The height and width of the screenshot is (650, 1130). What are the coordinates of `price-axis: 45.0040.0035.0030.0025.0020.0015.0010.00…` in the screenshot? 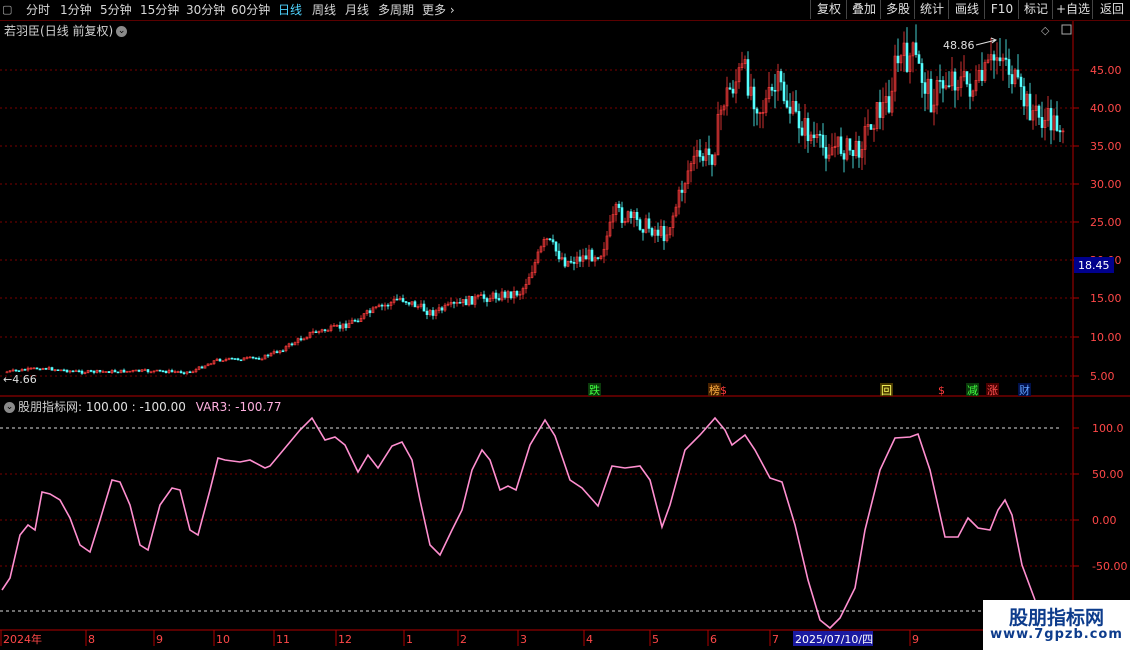 It's located at (1097, 223).